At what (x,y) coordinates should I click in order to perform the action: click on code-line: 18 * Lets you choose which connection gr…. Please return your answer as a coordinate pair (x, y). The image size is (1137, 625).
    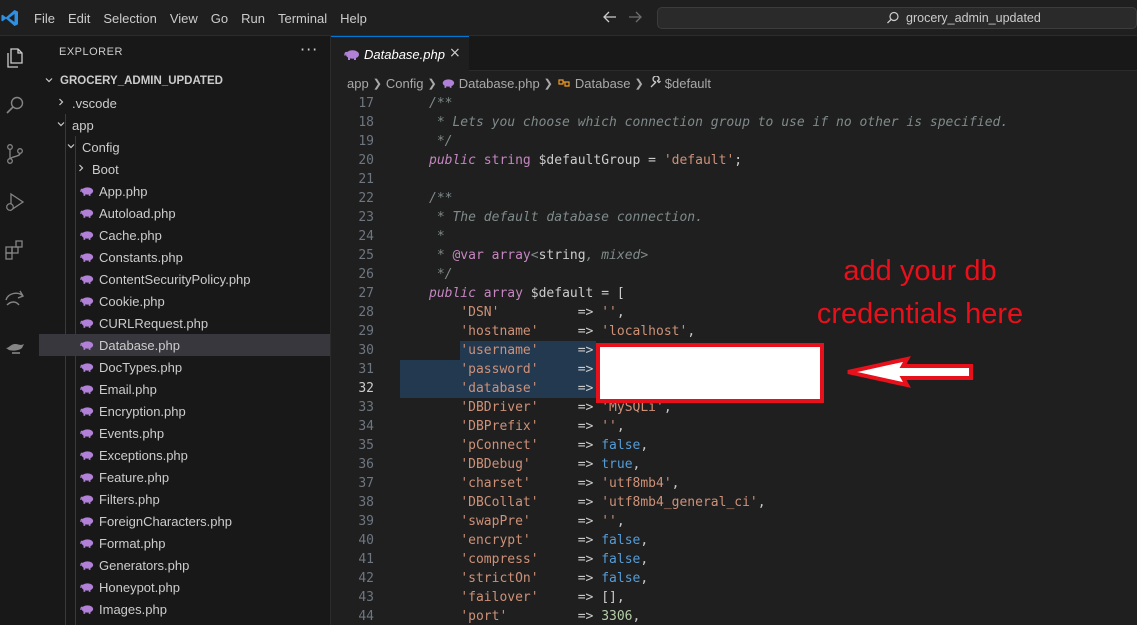
    Looking at the image, I should click on (734, 122).